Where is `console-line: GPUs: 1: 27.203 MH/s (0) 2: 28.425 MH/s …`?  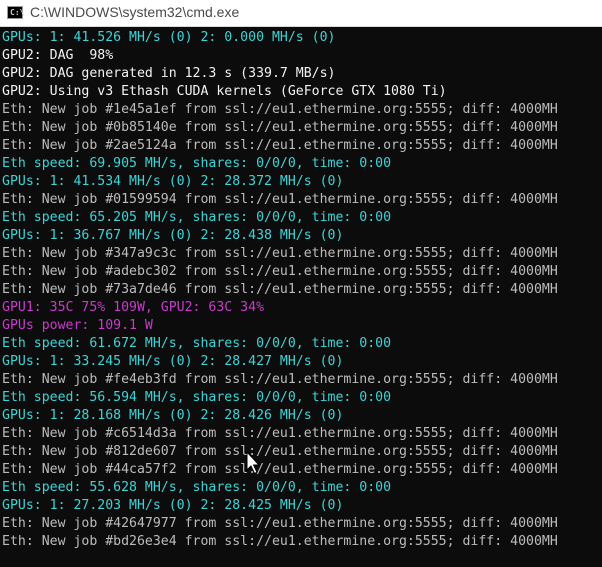
console-line: GPUs: 1: 27.203 MH/s (0) 2: 28.425 MH/s … is located at coordinates (173, 505).